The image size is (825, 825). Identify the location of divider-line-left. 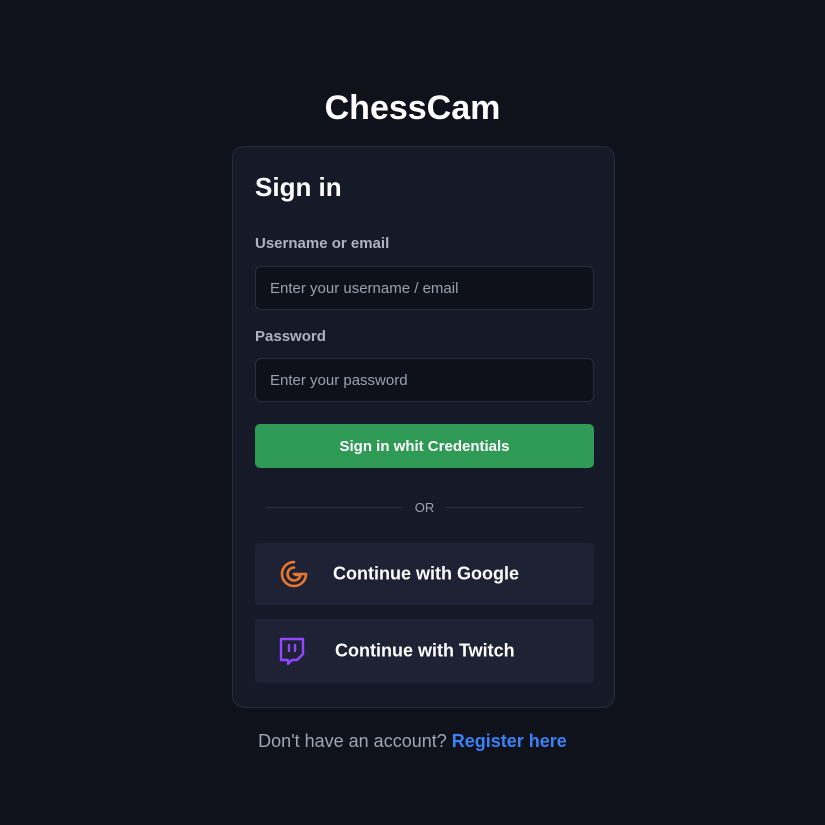
(334, 507).